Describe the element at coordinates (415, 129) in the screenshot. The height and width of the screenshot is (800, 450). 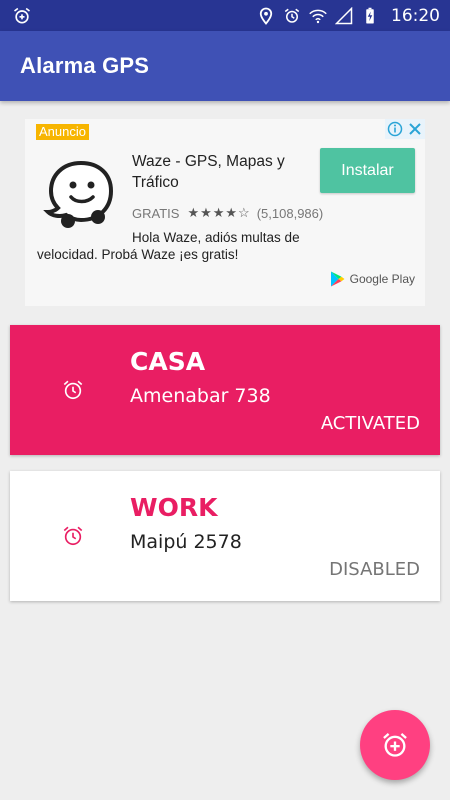
I see `close-icon` at that location.